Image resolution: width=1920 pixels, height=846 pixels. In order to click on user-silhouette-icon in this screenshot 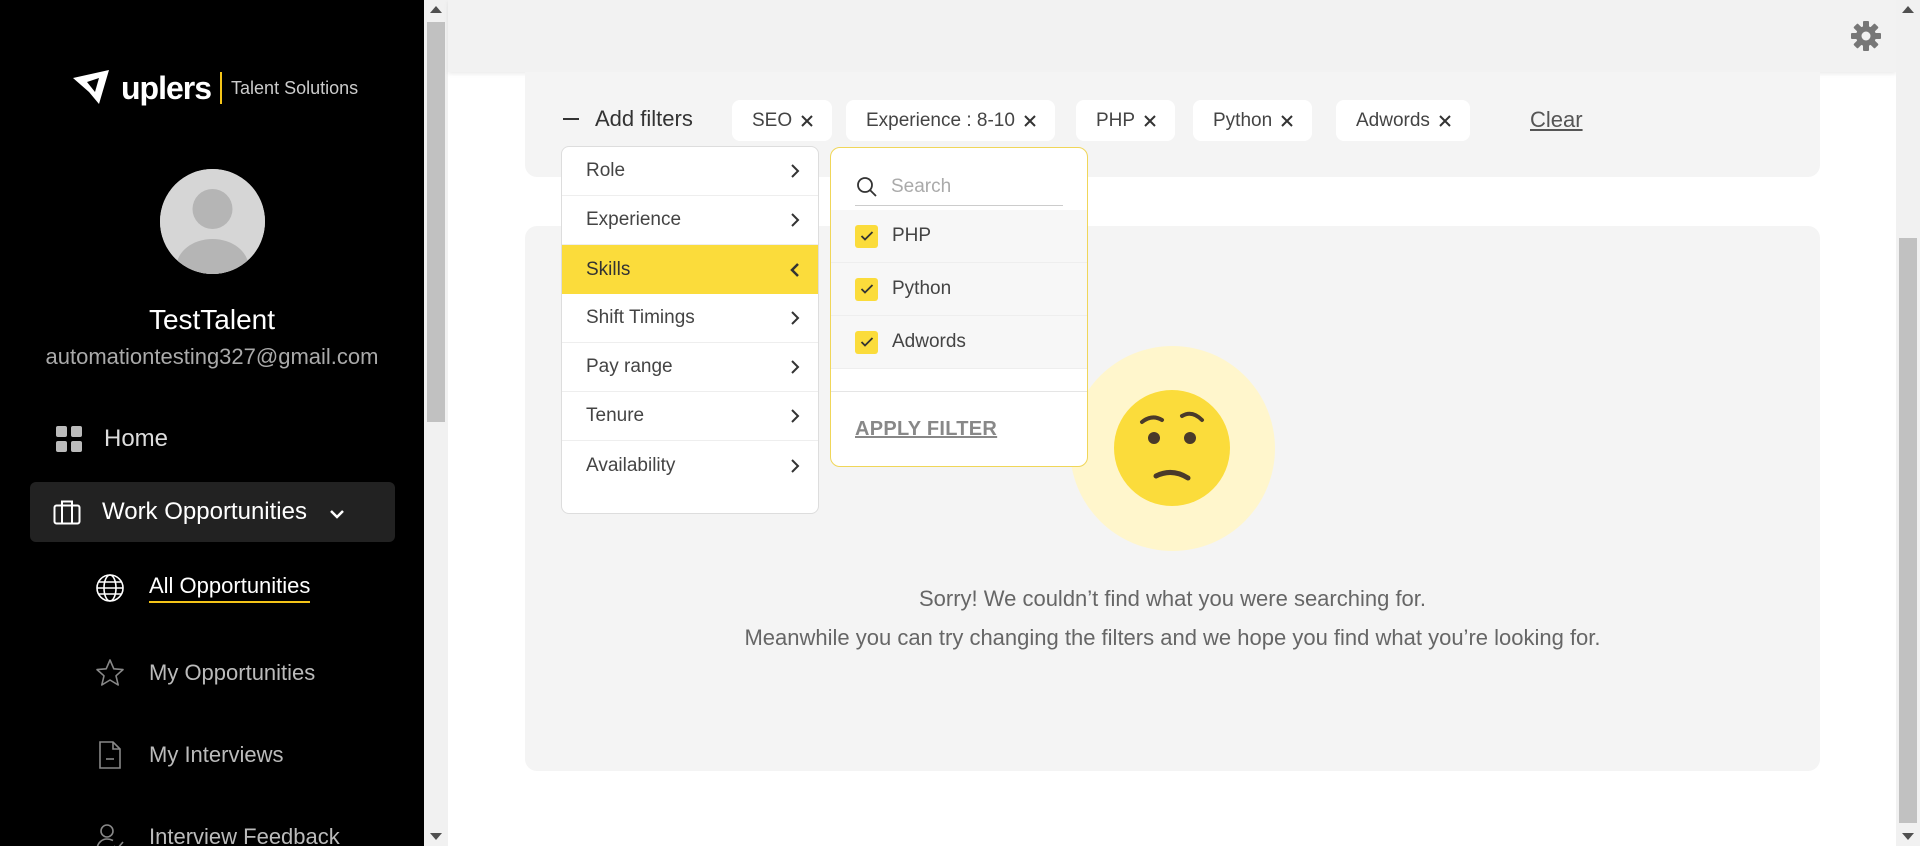, I will do `click(212, 221)`.